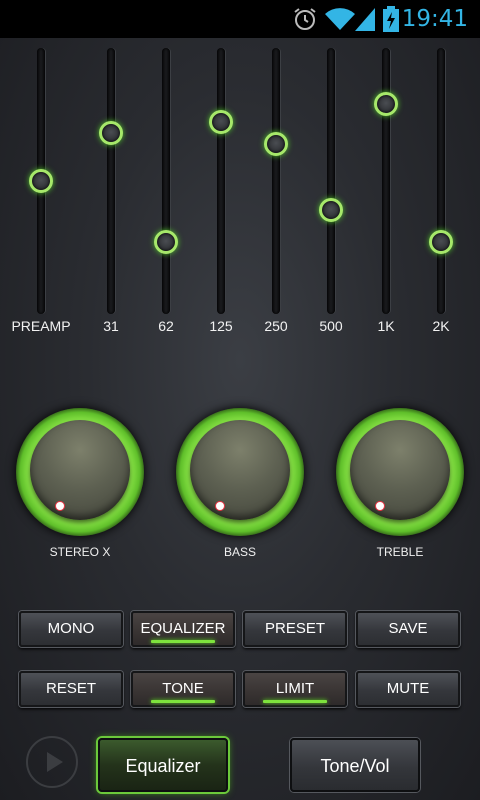 The image size is (480, 800). I want to click on preset-button: PRESET, so click(295, 629).